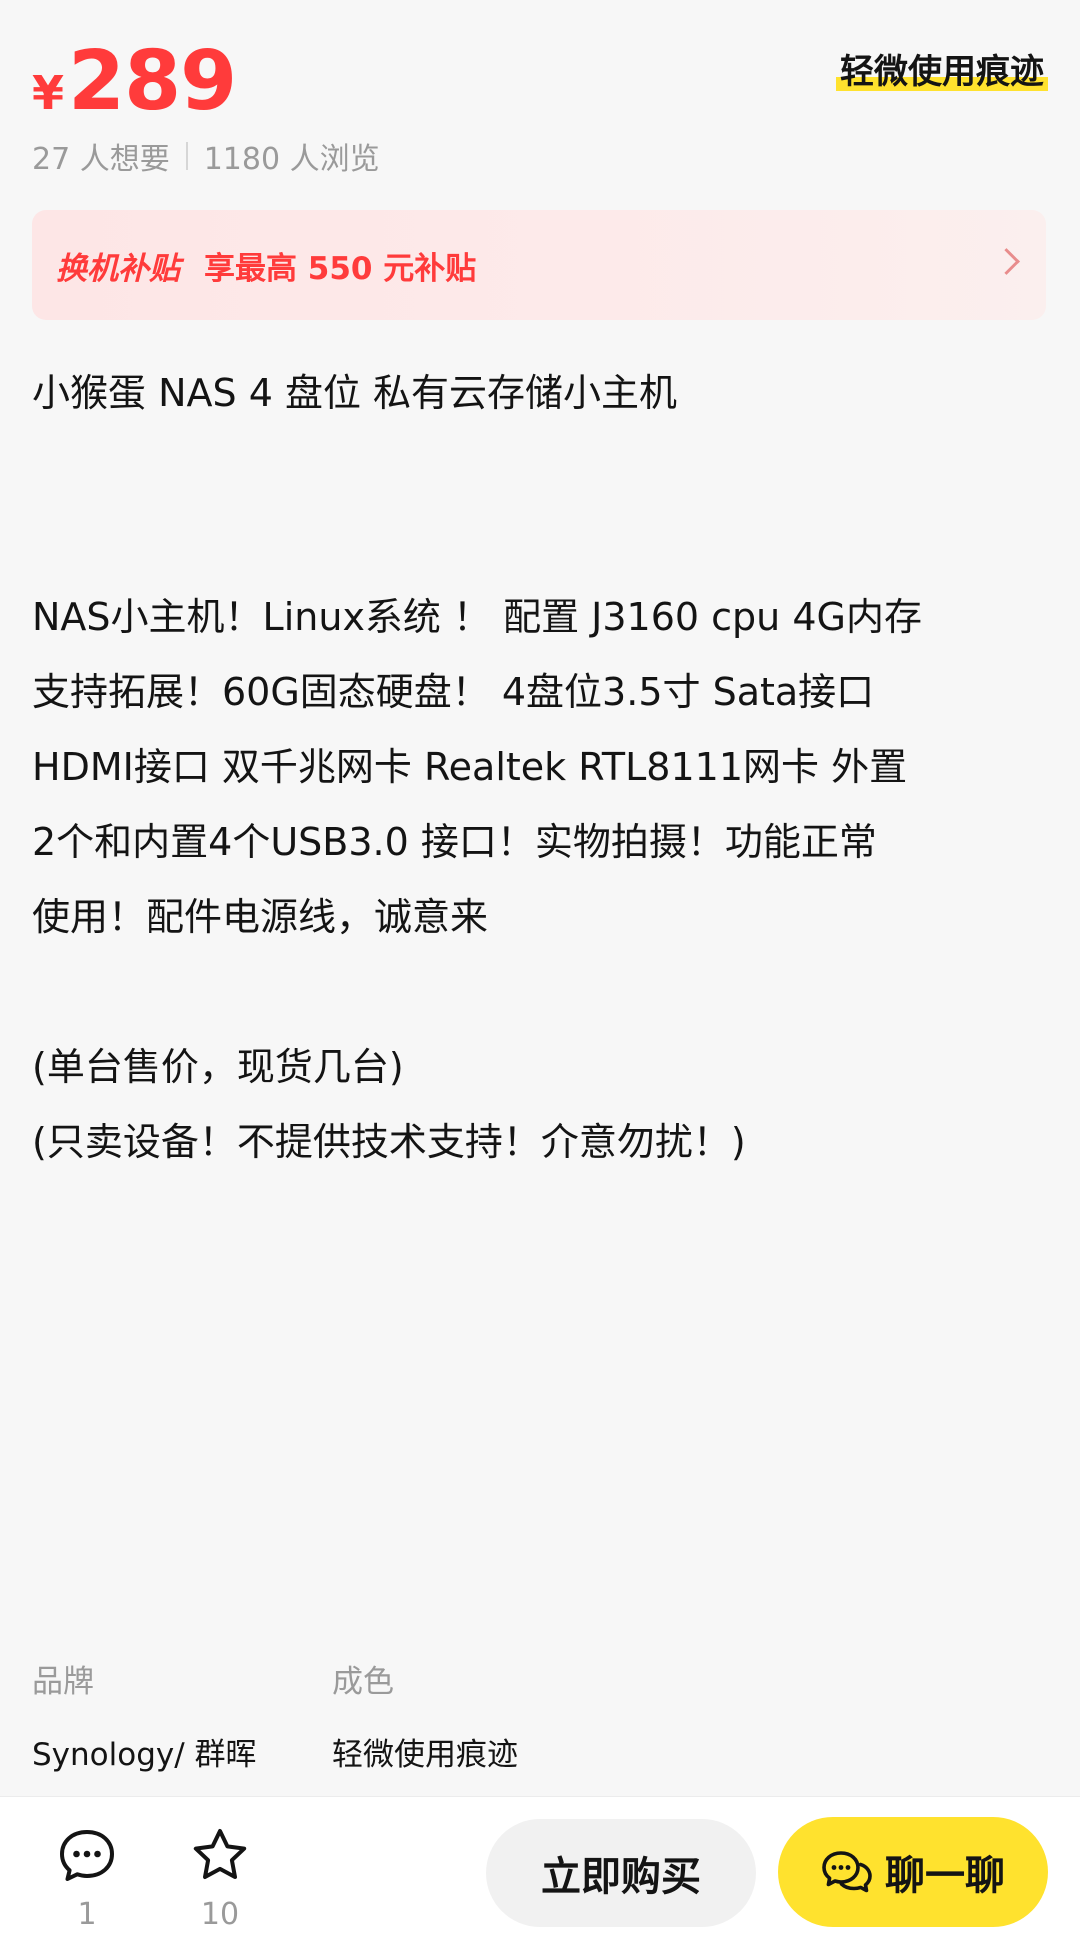 The image size is (1080, 1950). What do you see at coordinates (470, 767) in the screenshot?
I see `description-line: HDMI接口 双千兆网卡 Realtek RTL8111网卡 外置` at bounding box center [470, 767].